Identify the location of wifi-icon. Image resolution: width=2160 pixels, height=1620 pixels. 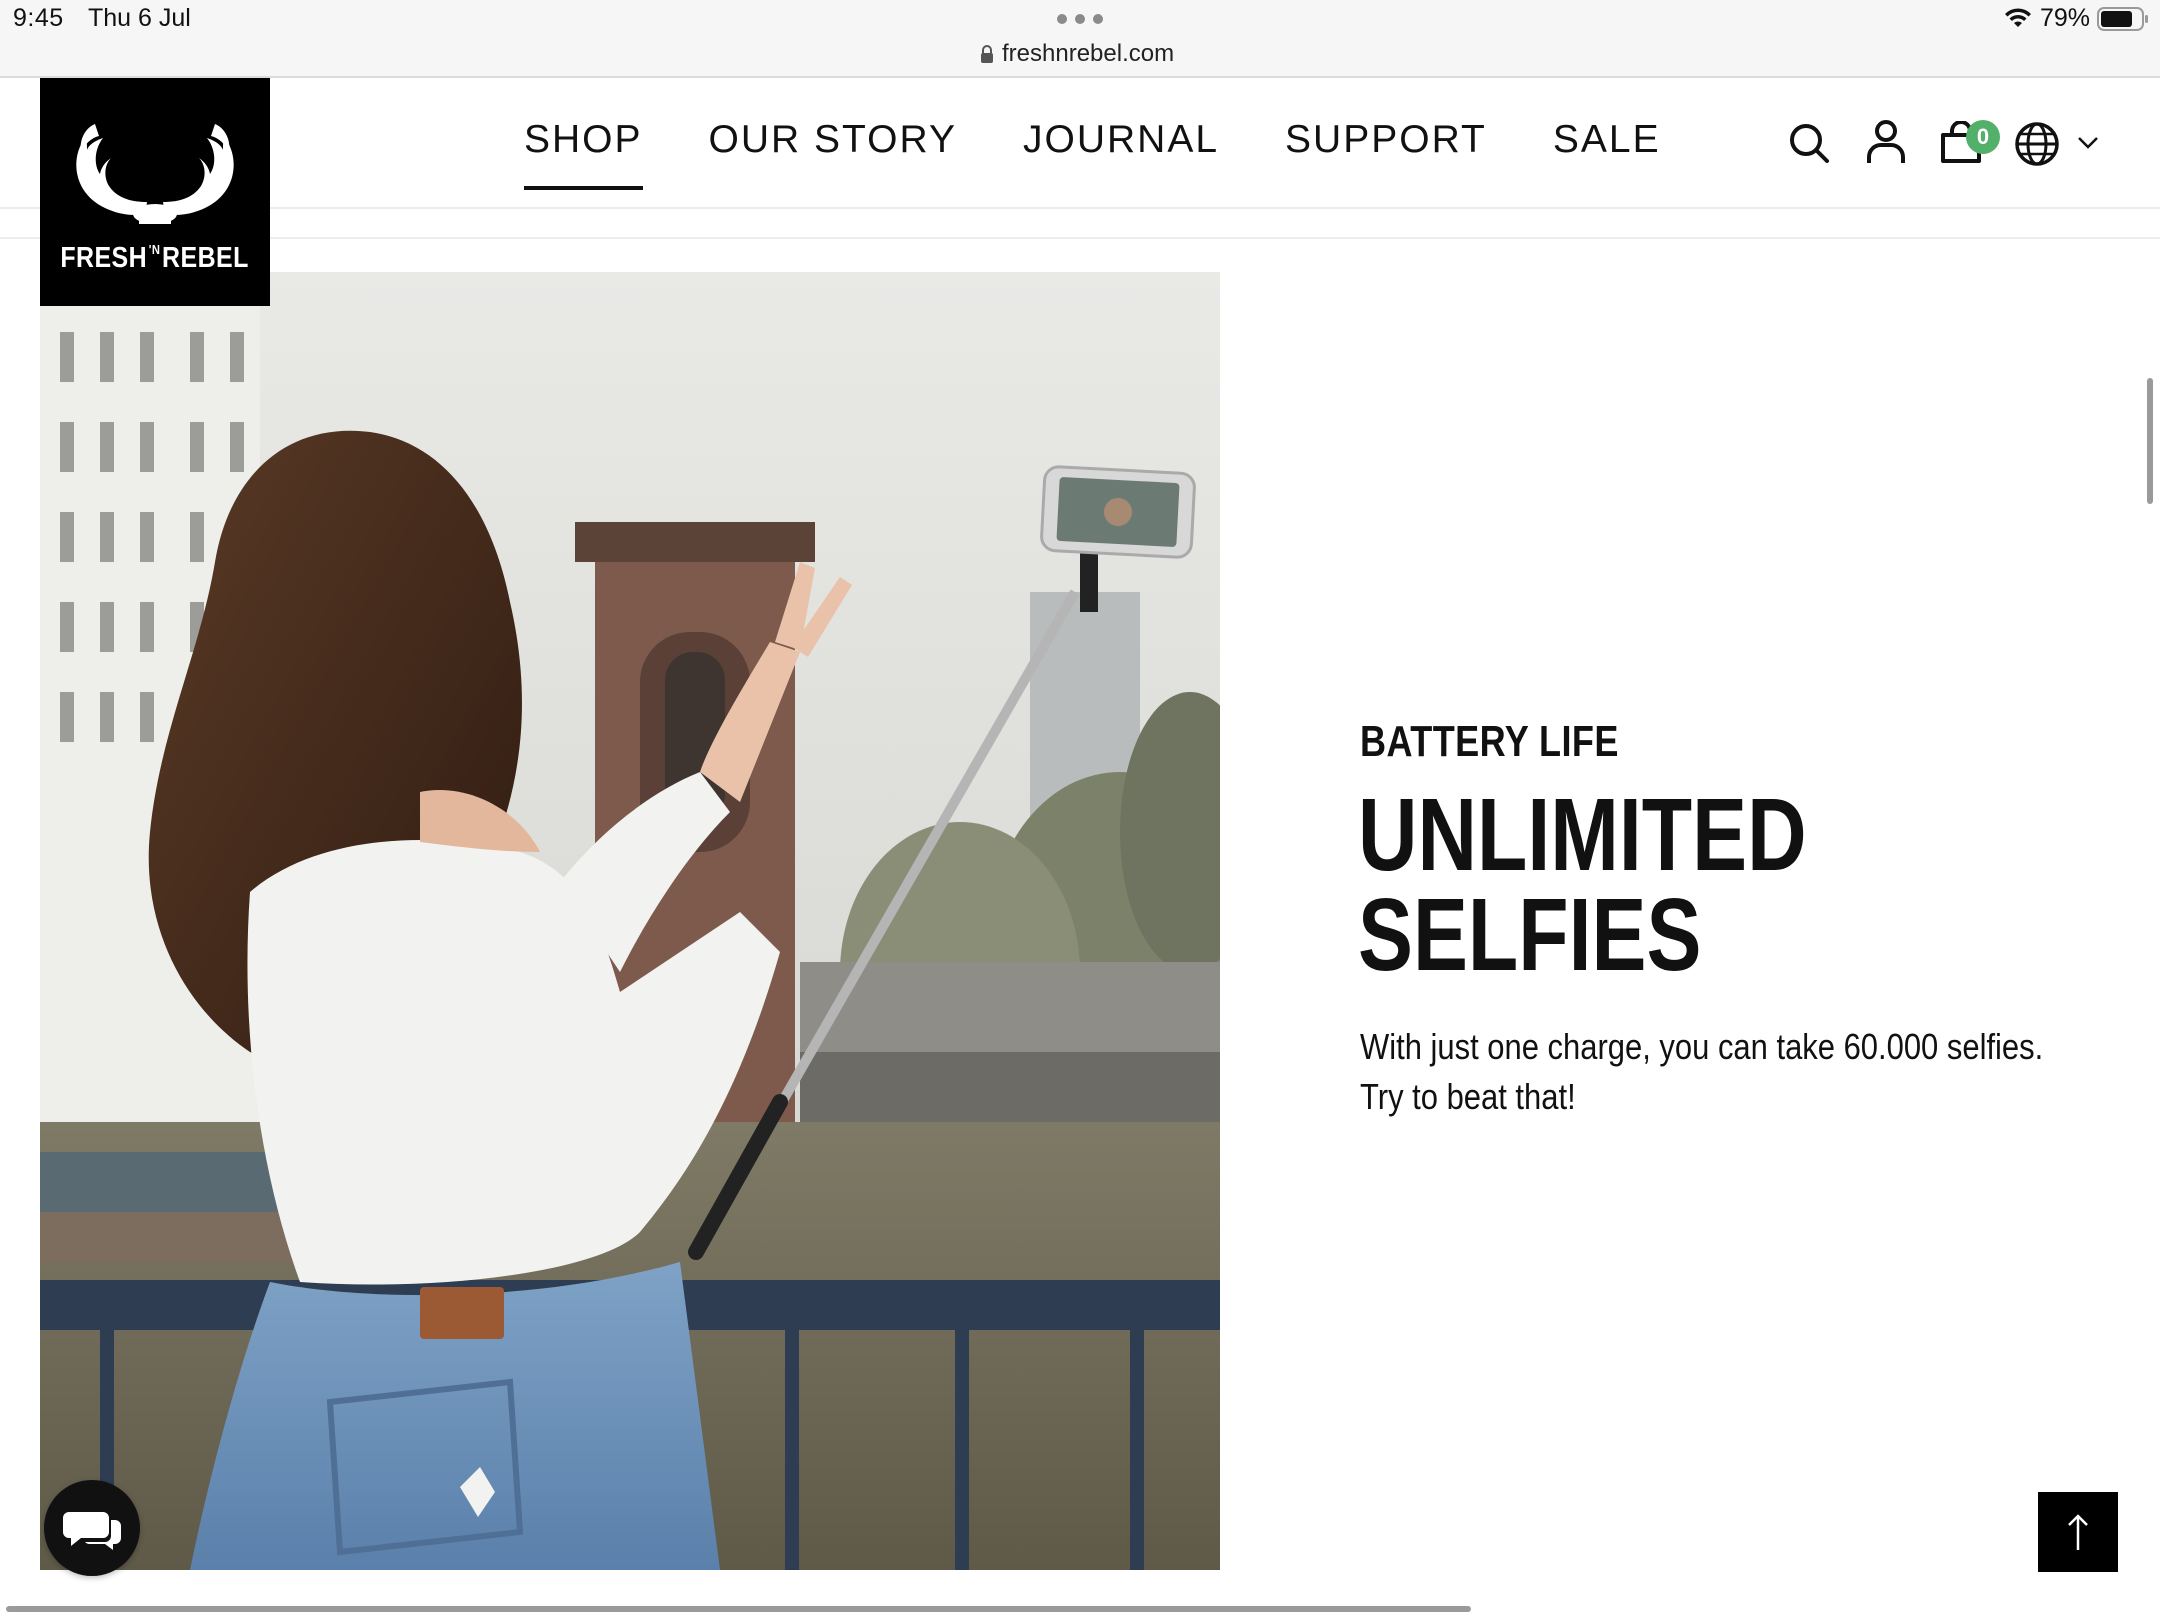
(2018, 17).